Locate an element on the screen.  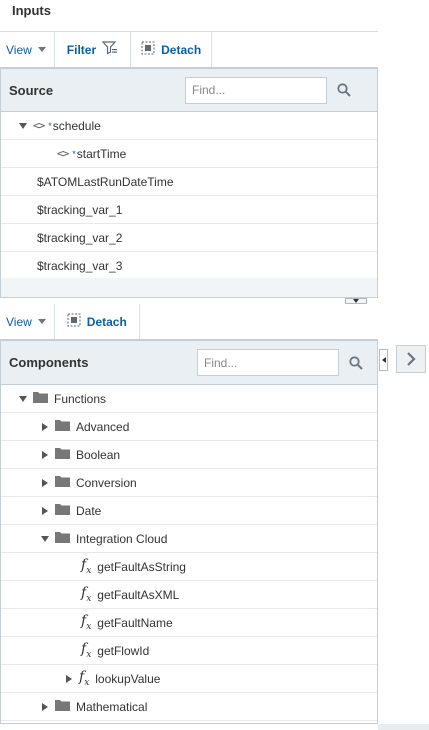
tree-row-integration-cloud: Integration Cloud is located at coordinates (189, 539).